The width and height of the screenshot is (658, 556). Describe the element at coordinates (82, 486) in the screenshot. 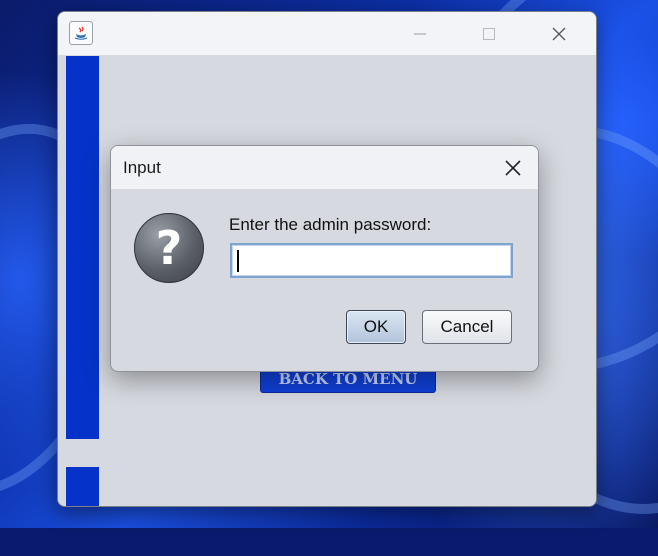

I see `side-panel-bottom` at that location.